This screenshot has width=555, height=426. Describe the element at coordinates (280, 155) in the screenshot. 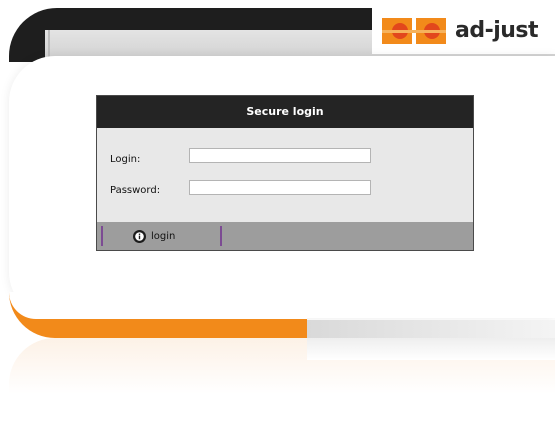

I see `login-input` at that location.